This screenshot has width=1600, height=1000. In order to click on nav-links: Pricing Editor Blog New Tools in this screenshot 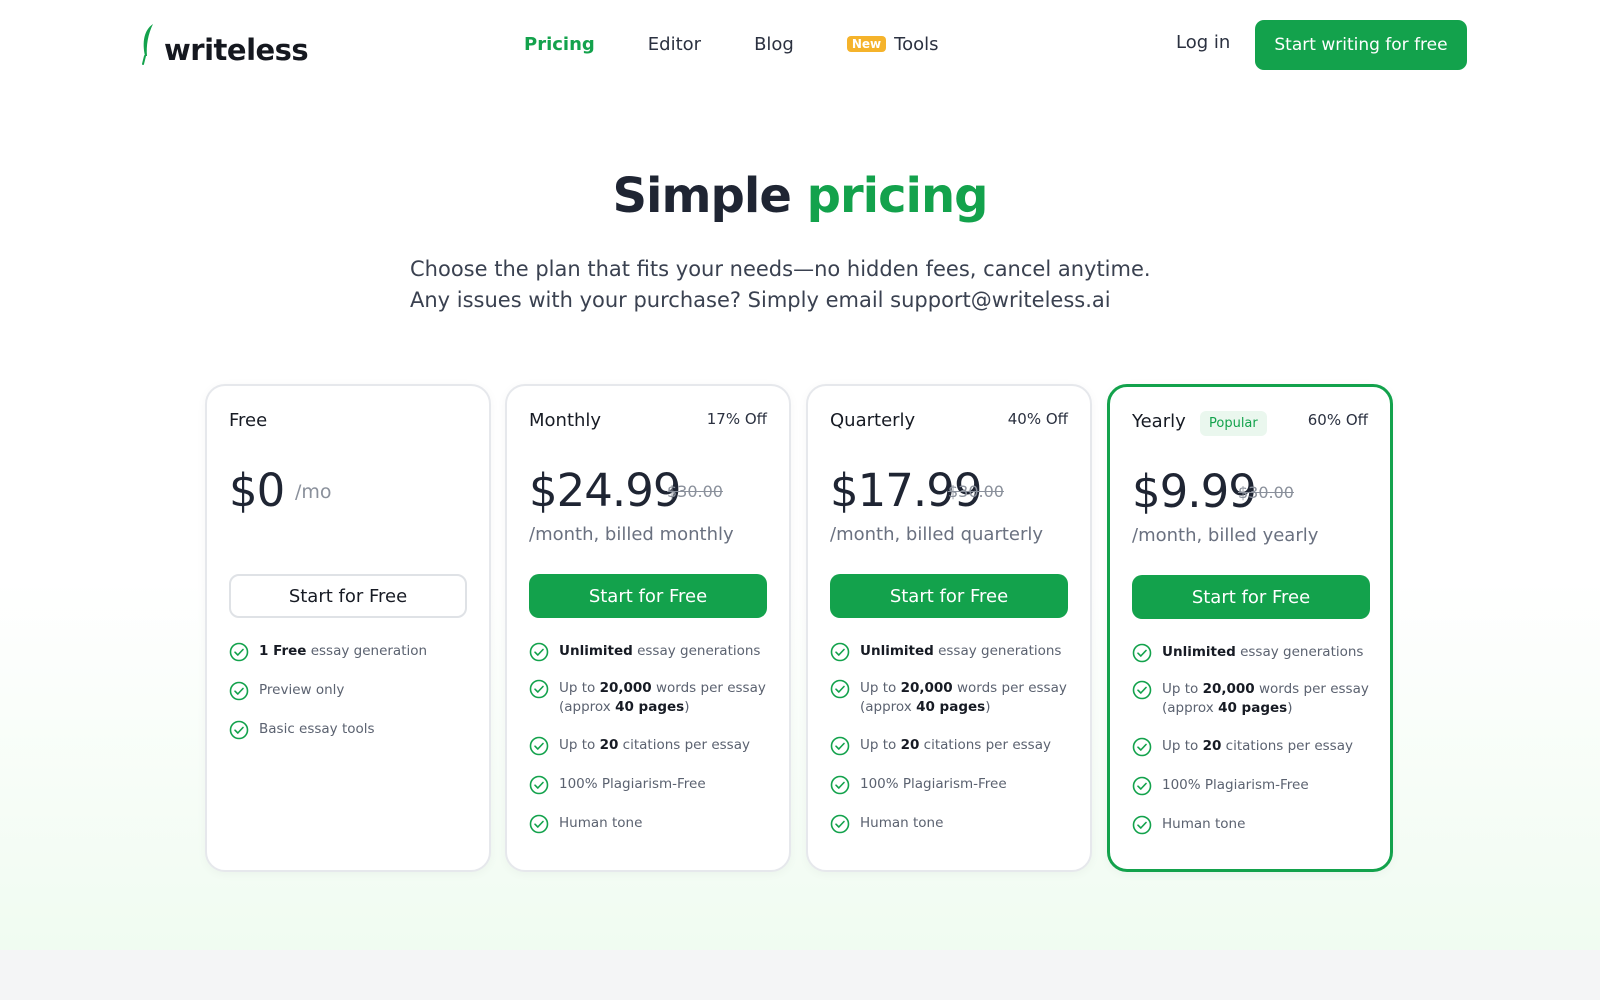, I will do `click(757, 44)`.